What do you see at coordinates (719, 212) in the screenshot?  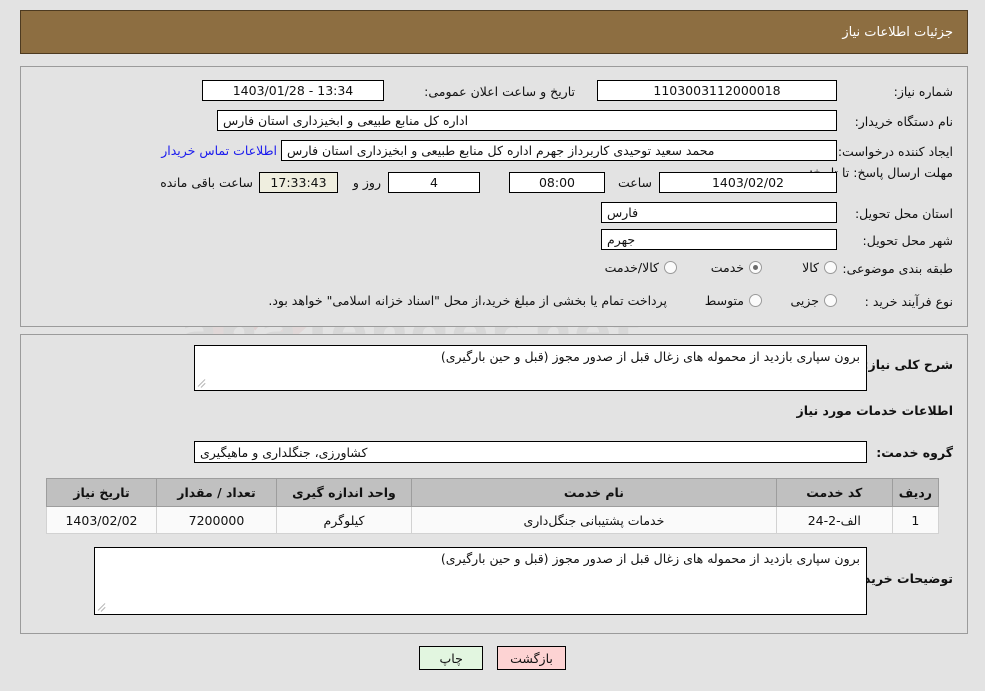 I see `province-value: فارس` at bounding box center [719, 212].